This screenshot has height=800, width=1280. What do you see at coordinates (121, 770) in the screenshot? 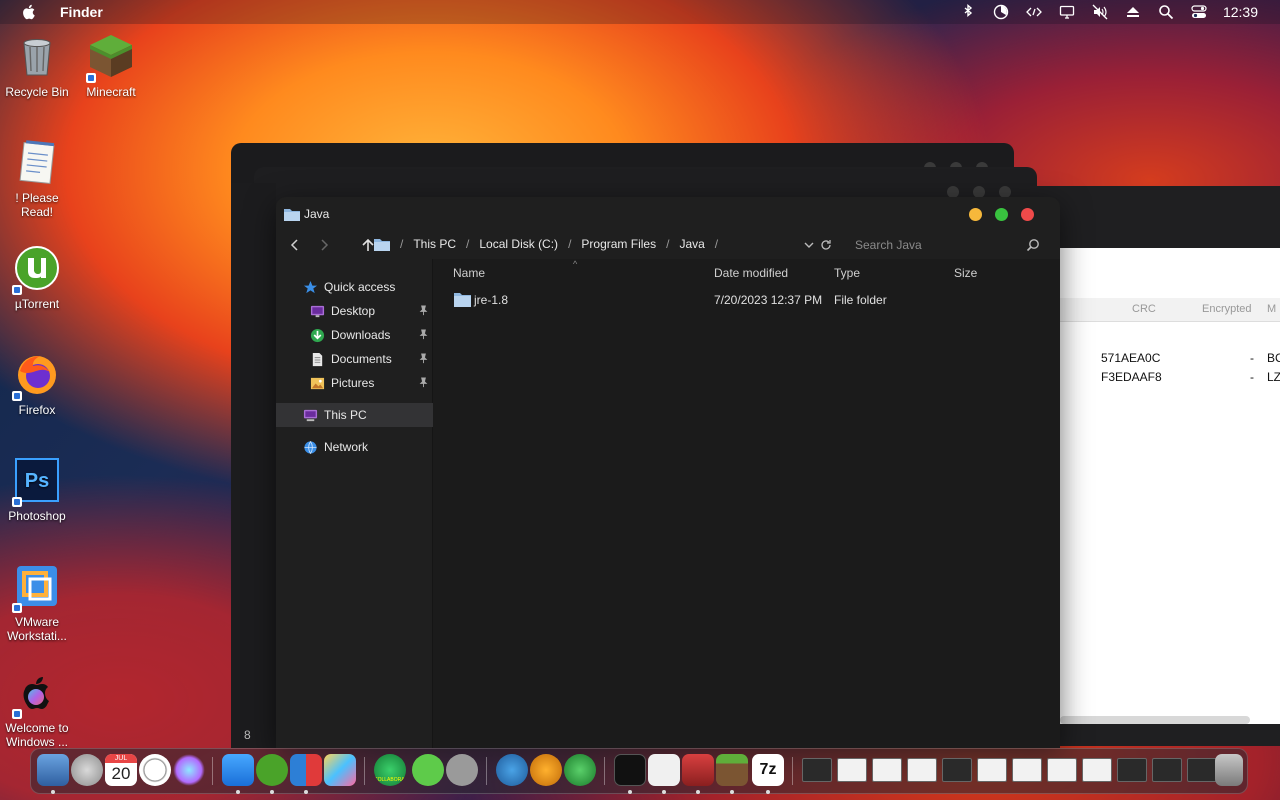
I see `calendar-dock-icon: JUL 20` at bounding box center [121, 770].